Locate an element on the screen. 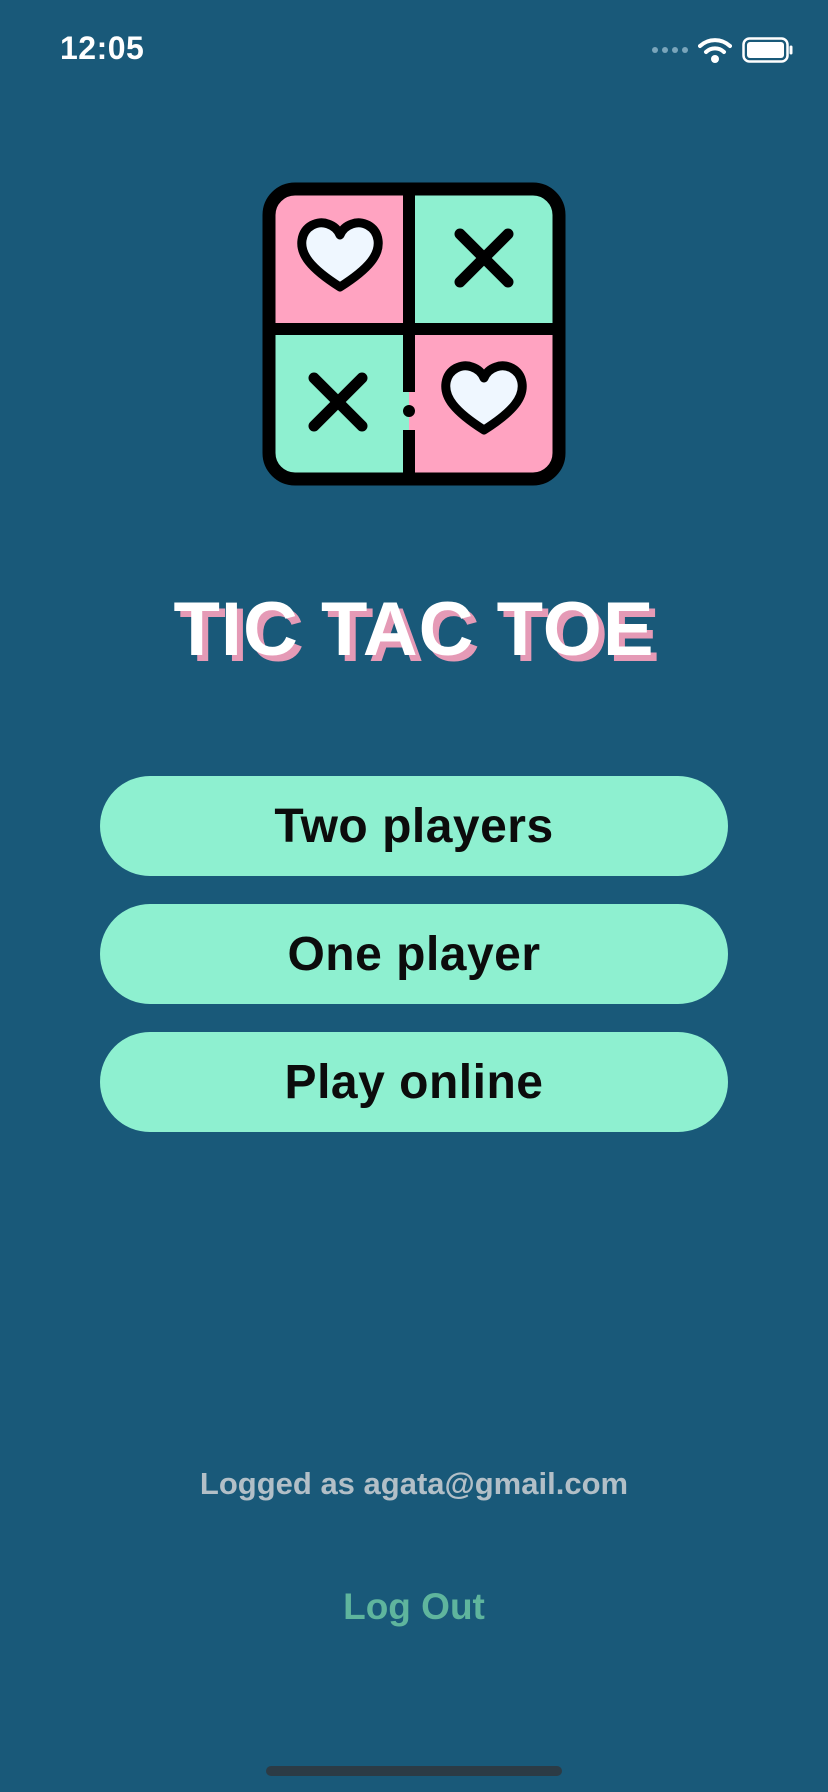 This screenshot has height=1792, width=828. battery-icon is located at coordinates (767, 50).